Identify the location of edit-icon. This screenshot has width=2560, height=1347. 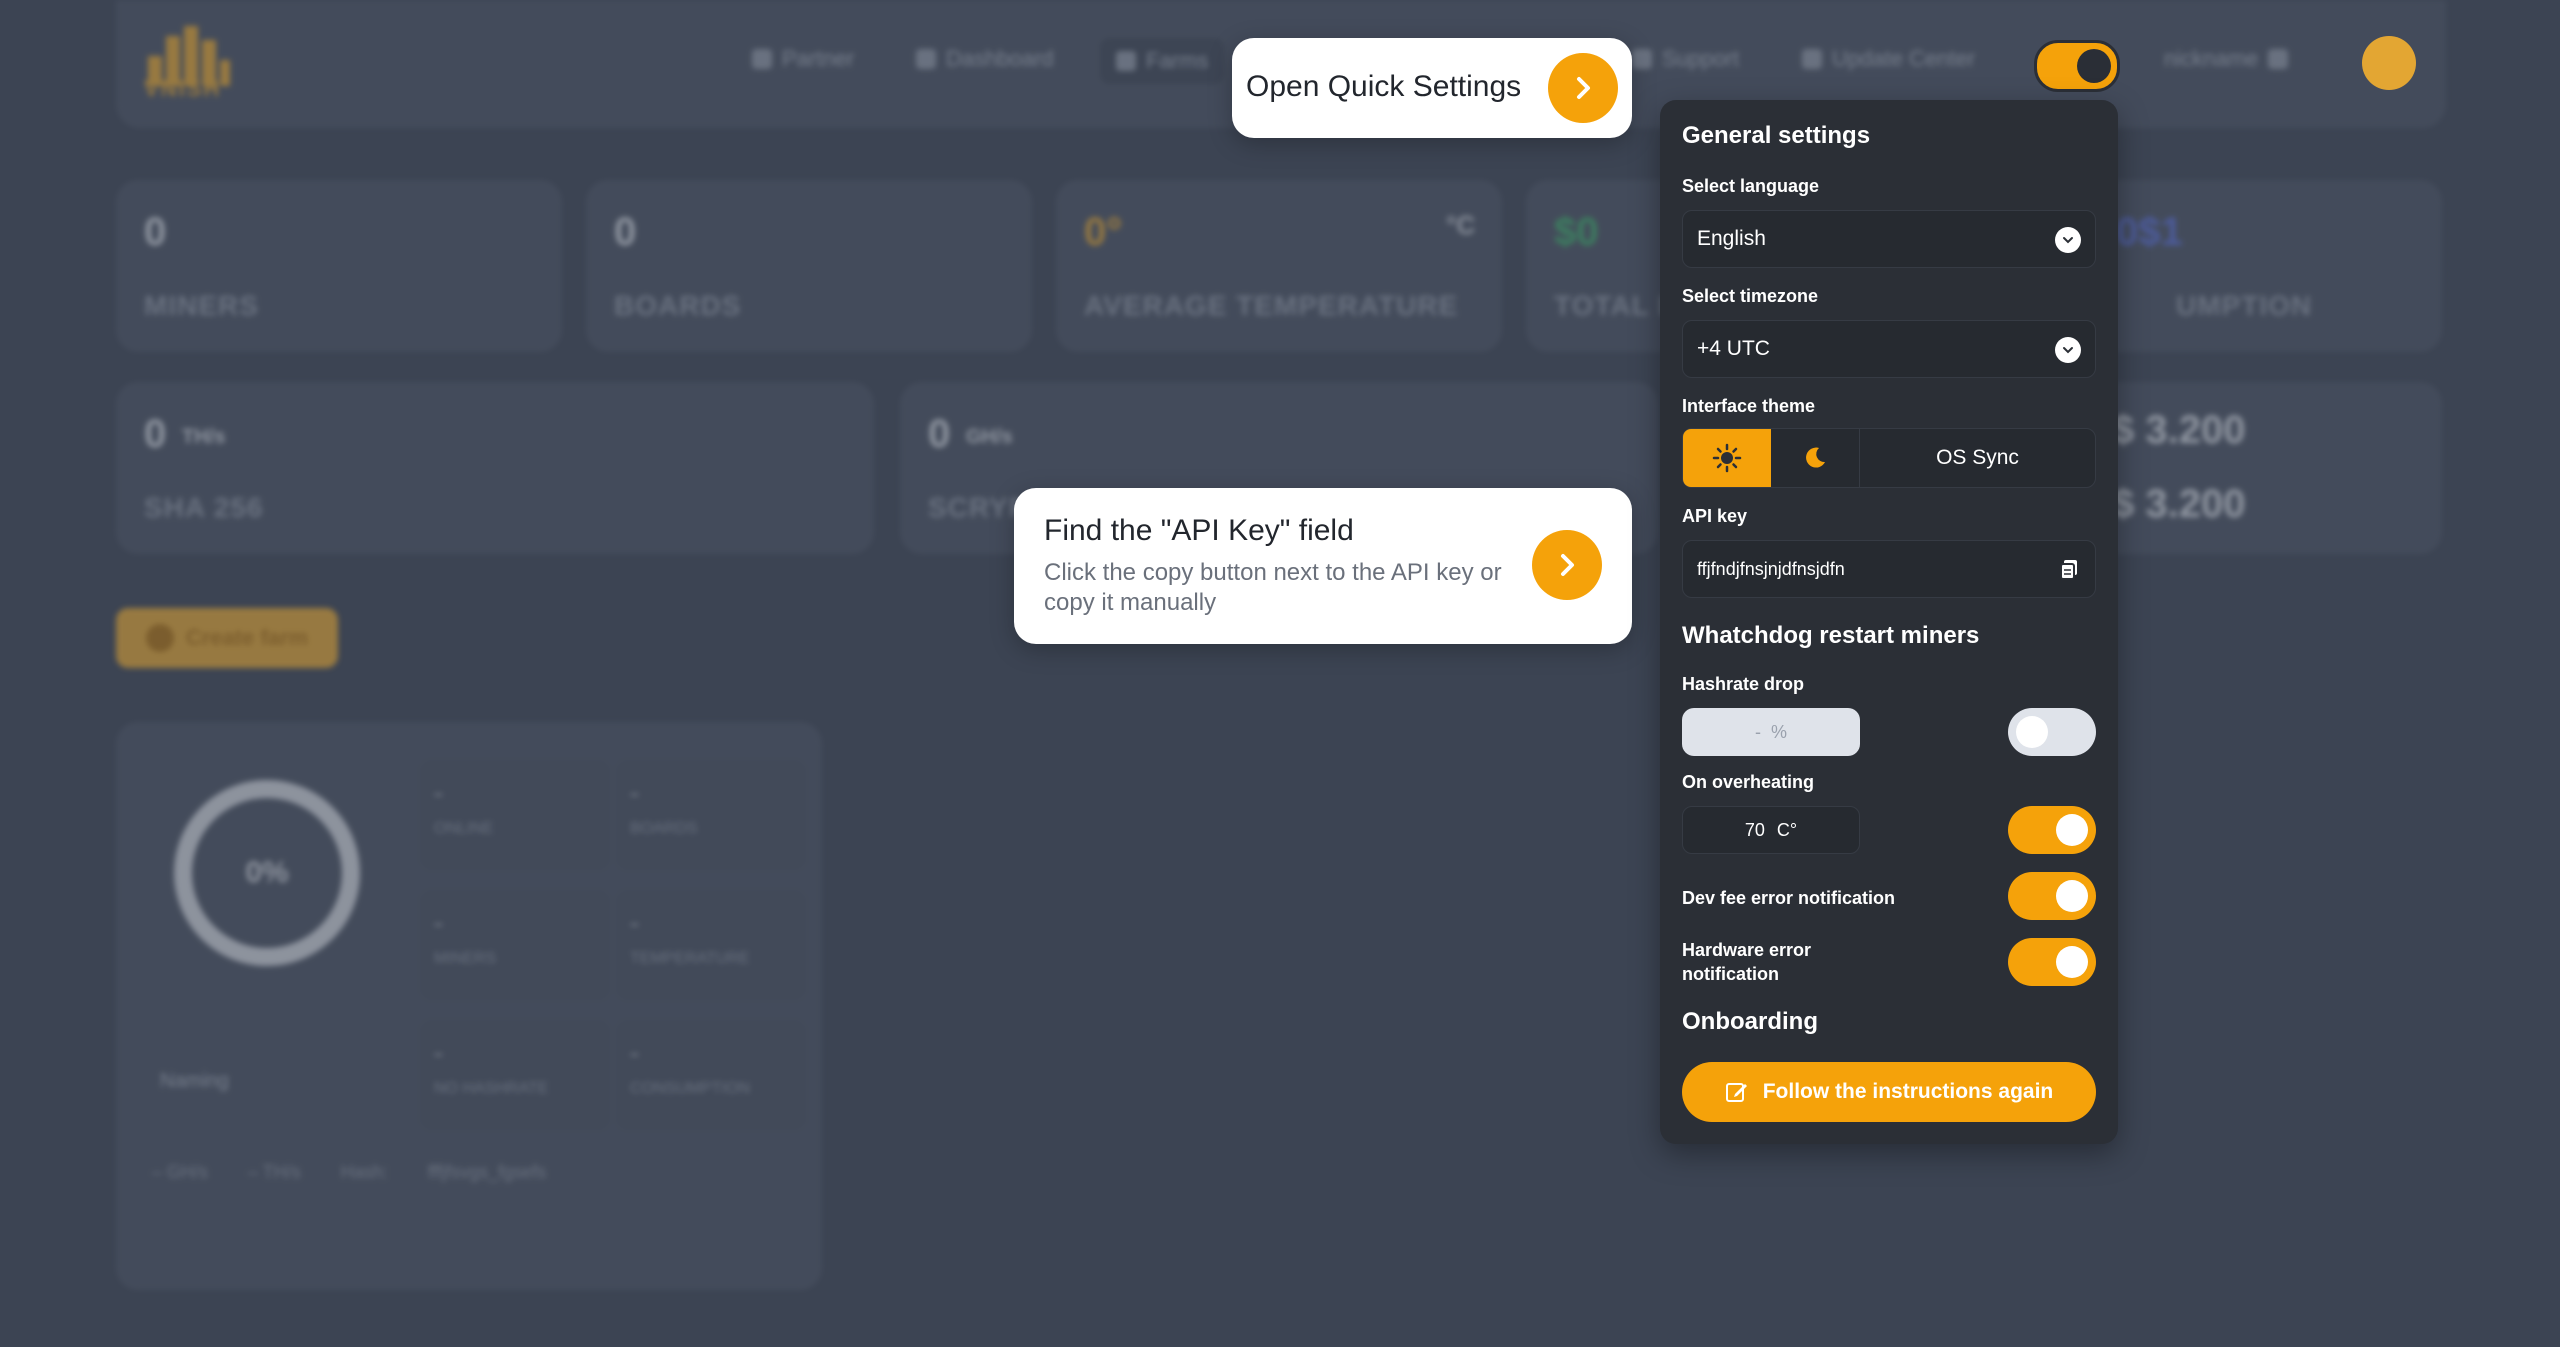
(1736, 1092).